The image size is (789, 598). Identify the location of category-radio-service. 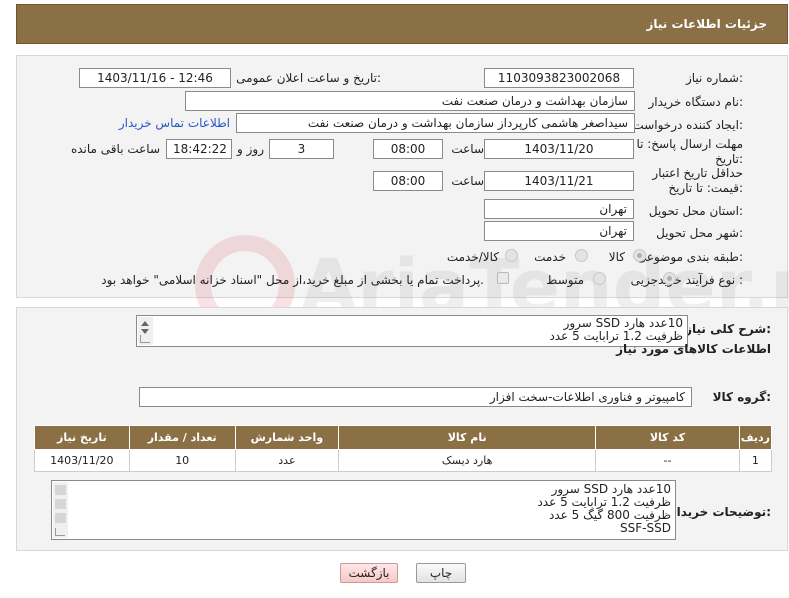
(581, 255).